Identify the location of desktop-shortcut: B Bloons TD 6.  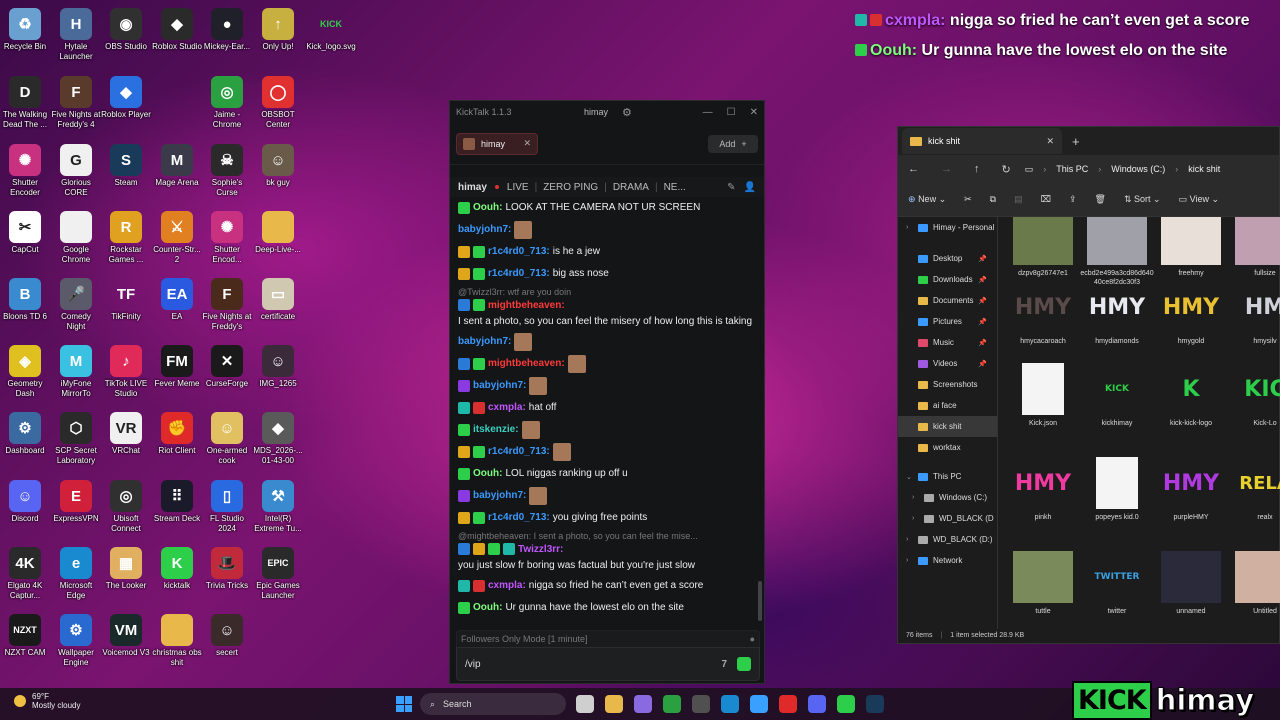
(25, 298).